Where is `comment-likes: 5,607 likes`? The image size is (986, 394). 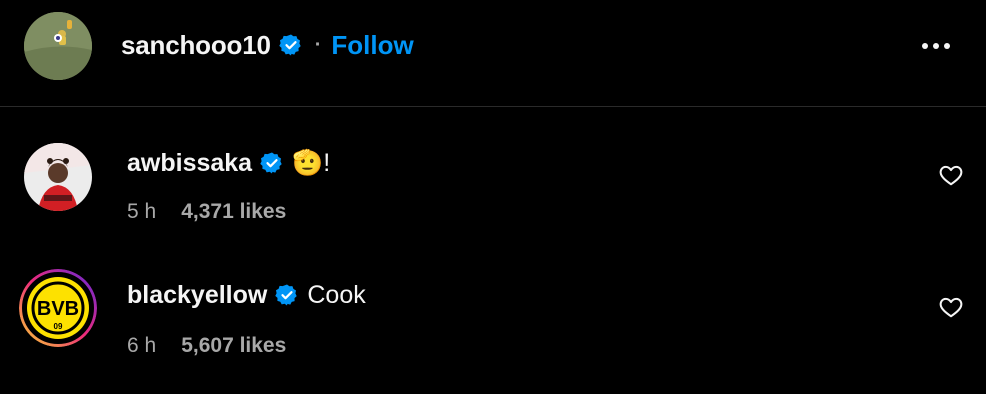 comment-likes: 5,607 likes is located at coordinates (233, 346).